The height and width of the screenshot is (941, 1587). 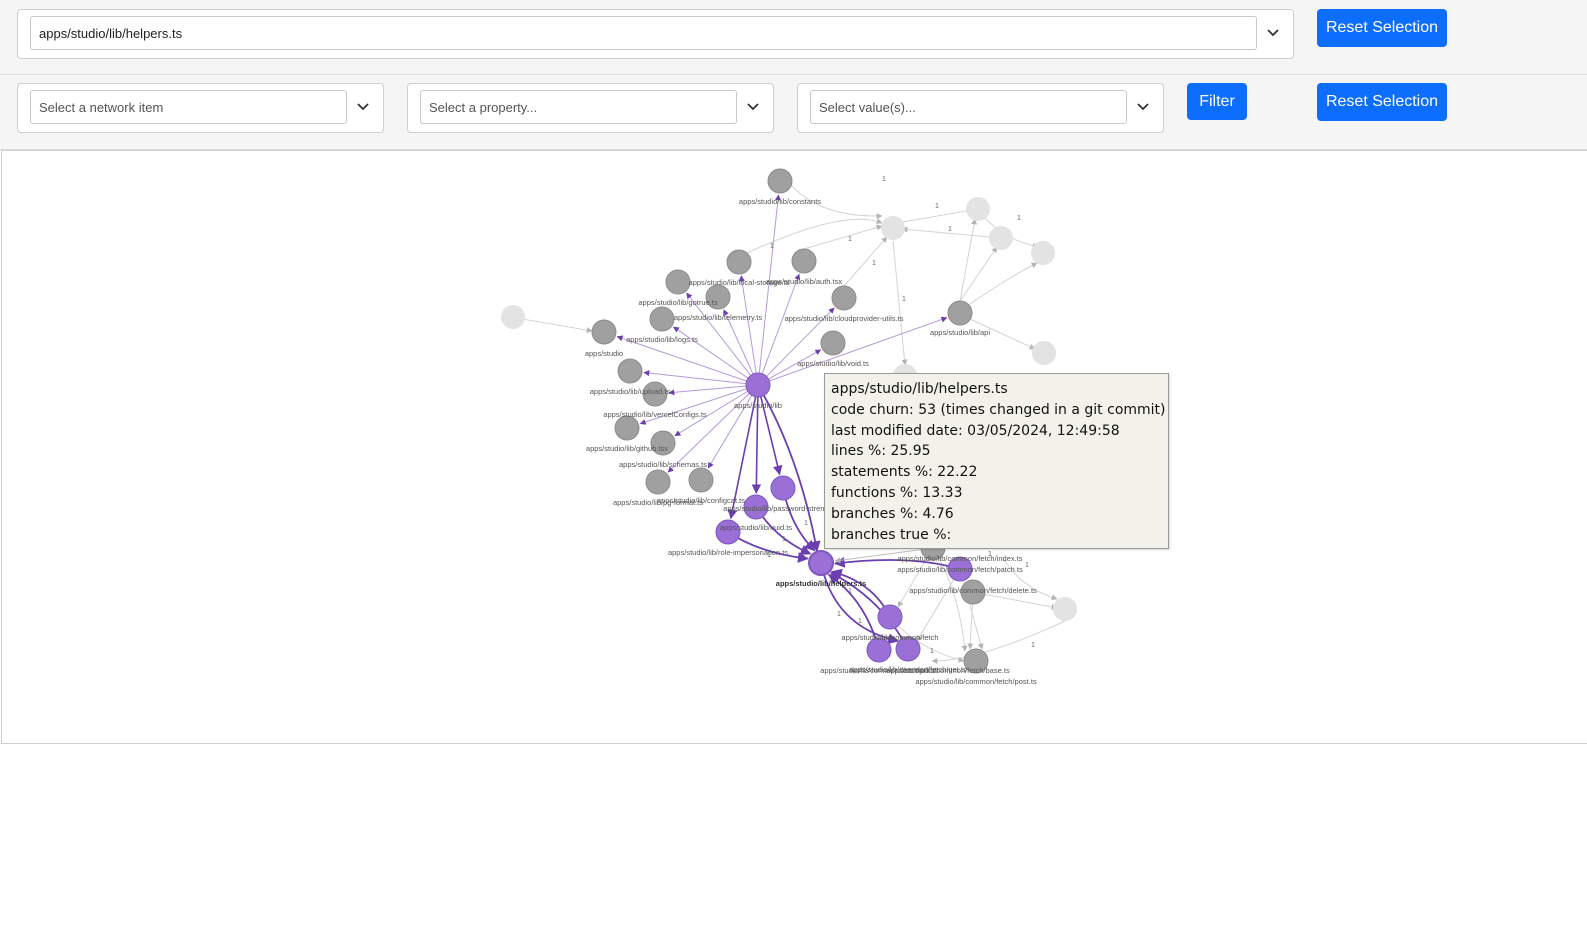 I want to click on graph-node-label: apps/studio/lib/vercelConfigs.ts, so click(x=655, y=414).